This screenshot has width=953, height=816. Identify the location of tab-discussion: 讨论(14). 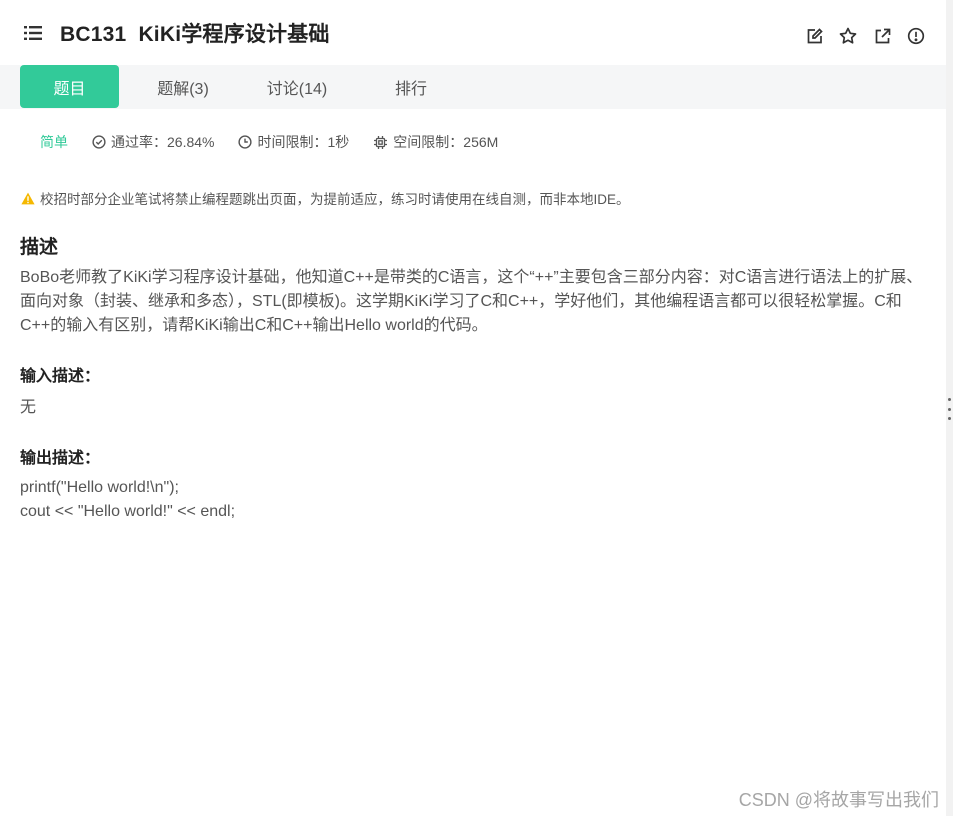
(297, 86).